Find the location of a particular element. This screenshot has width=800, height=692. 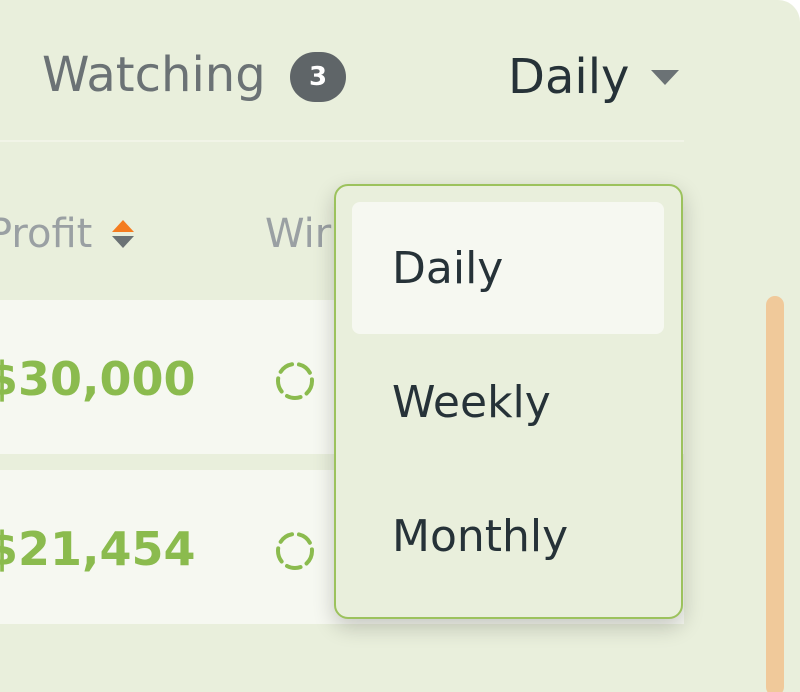

column-header-profit: Profit is located at coordinates (68, 234).